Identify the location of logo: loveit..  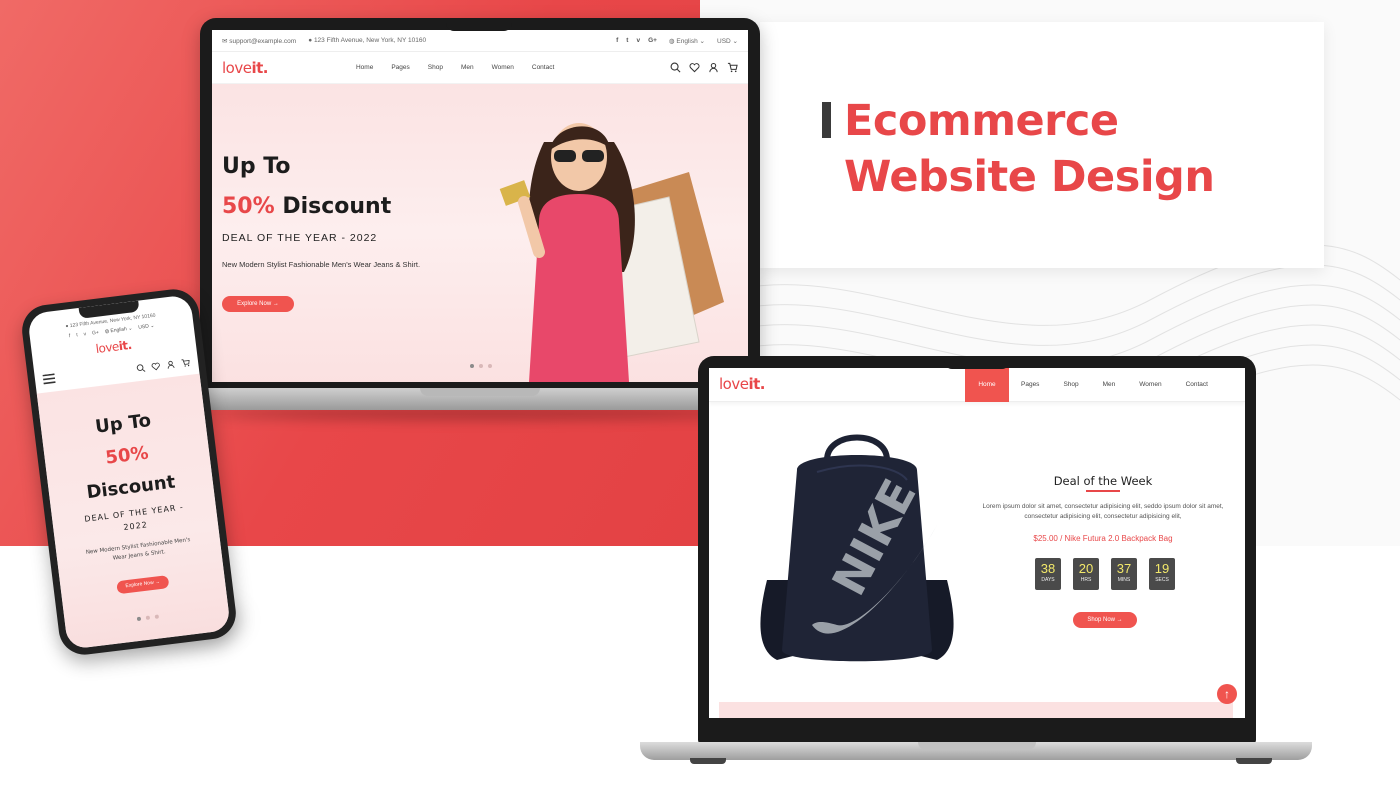
(245, 68).